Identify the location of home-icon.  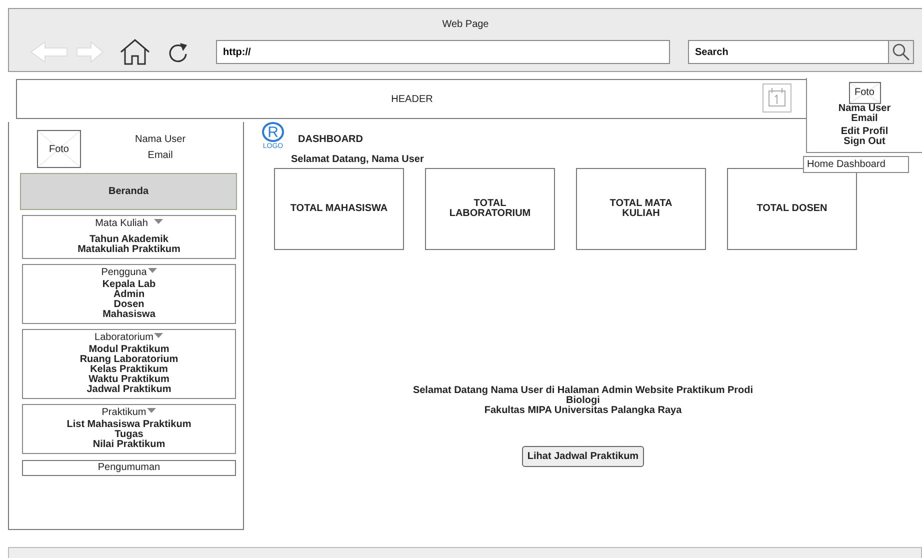
(135, 52).